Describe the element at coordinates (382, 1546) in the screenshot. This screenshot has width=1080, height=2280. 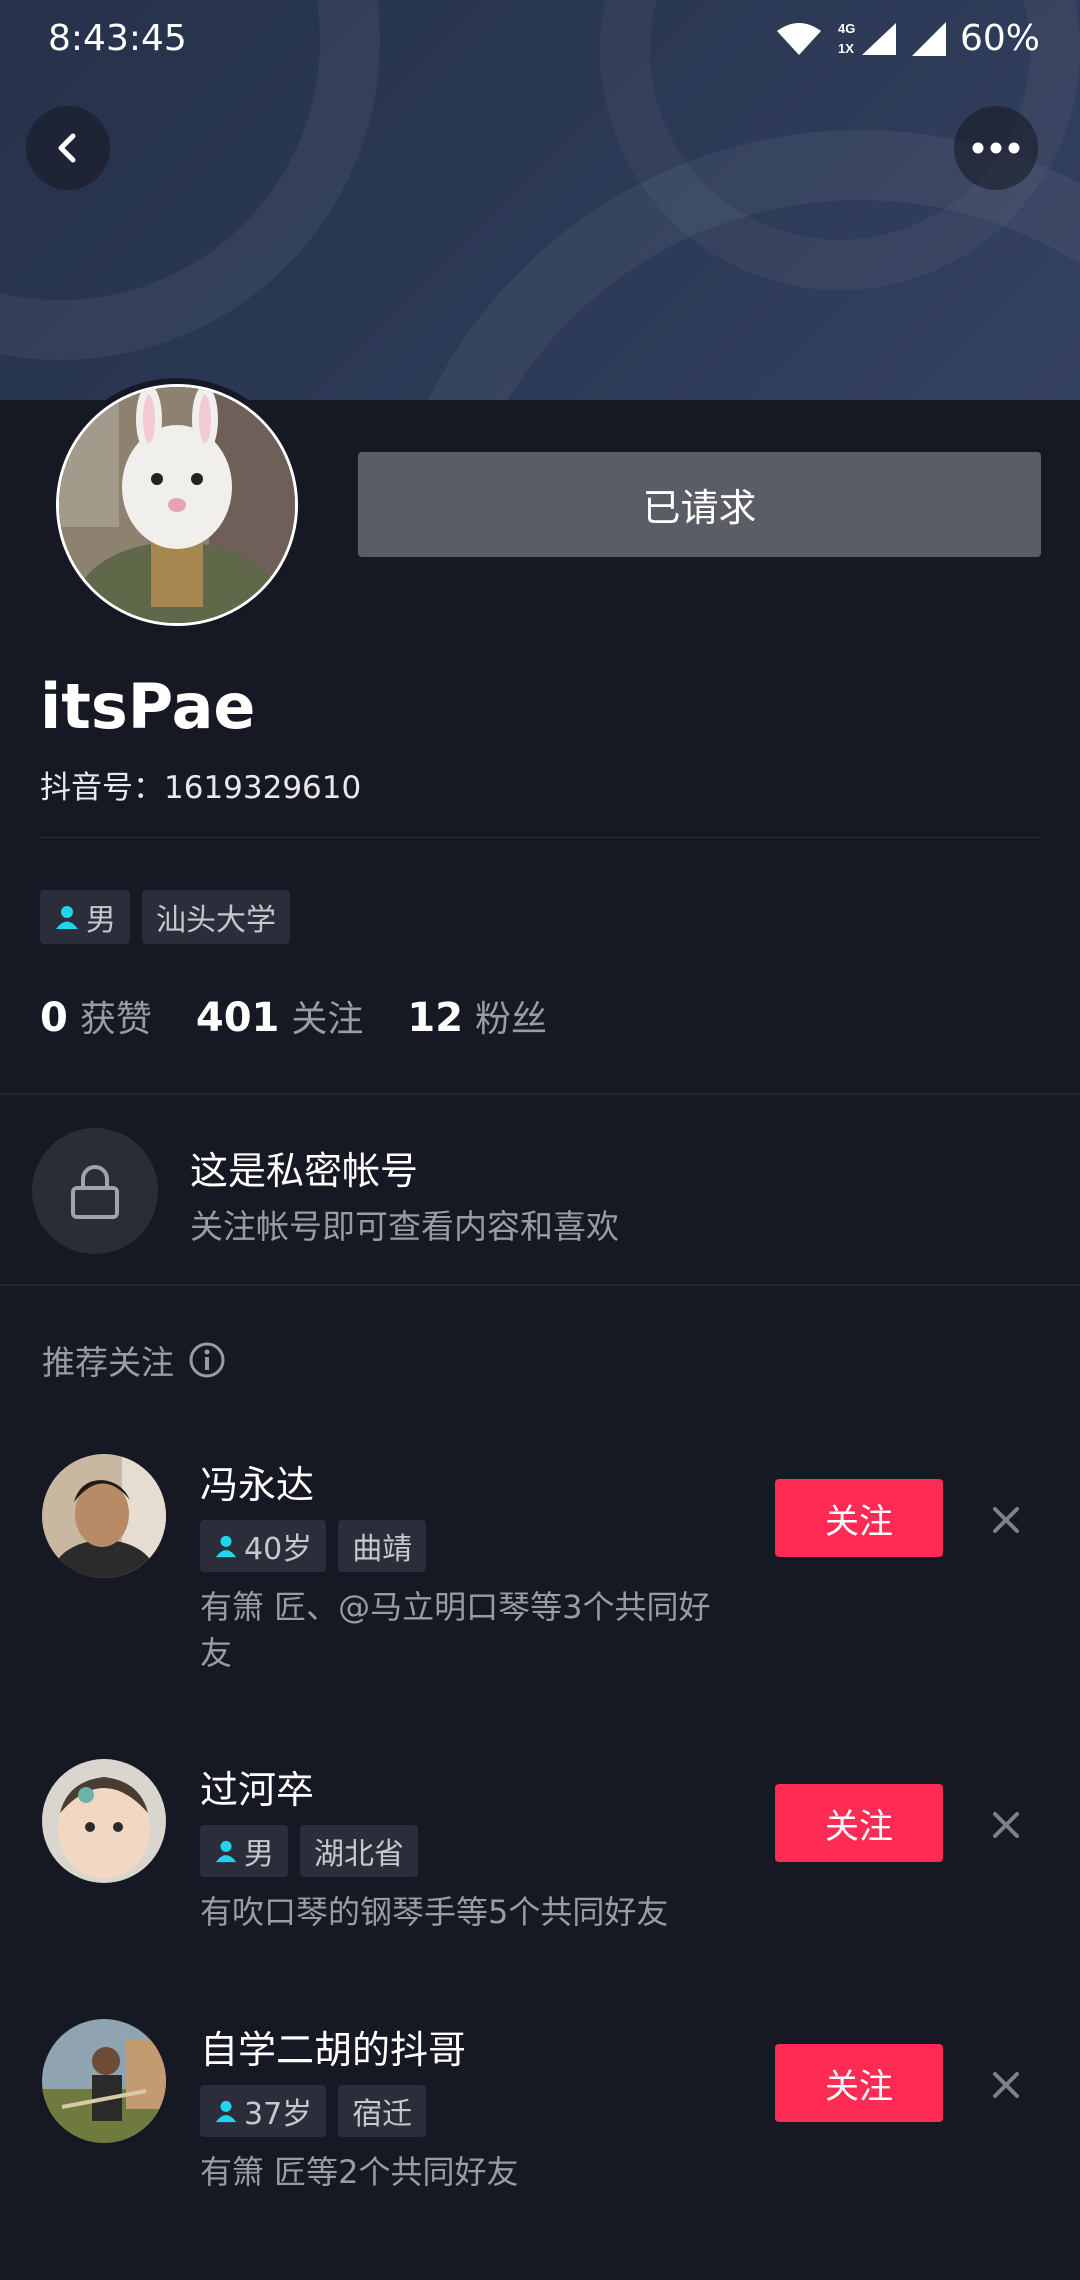
I see `location-tag: 曲靖` at that location.